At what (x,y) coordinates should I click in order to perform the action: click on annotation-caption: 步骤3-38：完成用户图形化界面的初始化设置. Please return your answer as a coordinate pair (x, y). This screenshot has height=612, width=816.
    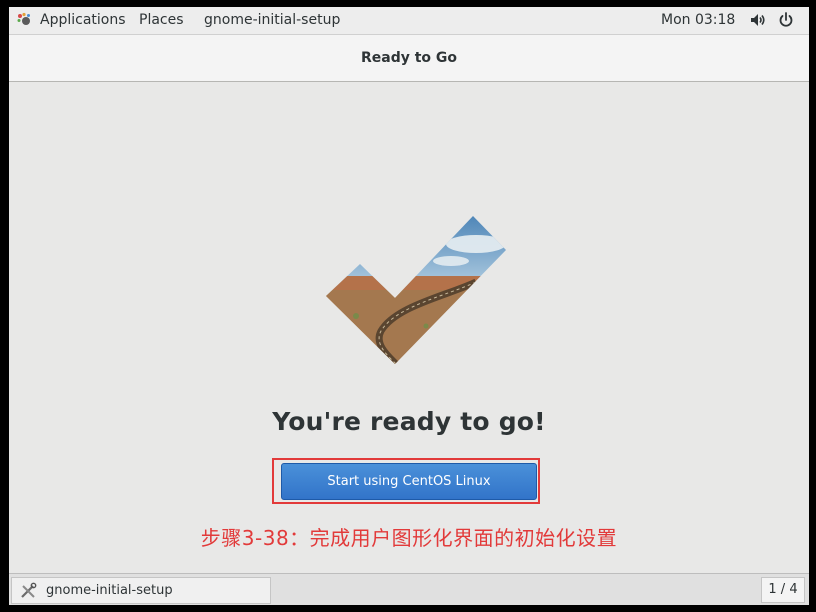
    Looking at the image, I should click on (409, 538).